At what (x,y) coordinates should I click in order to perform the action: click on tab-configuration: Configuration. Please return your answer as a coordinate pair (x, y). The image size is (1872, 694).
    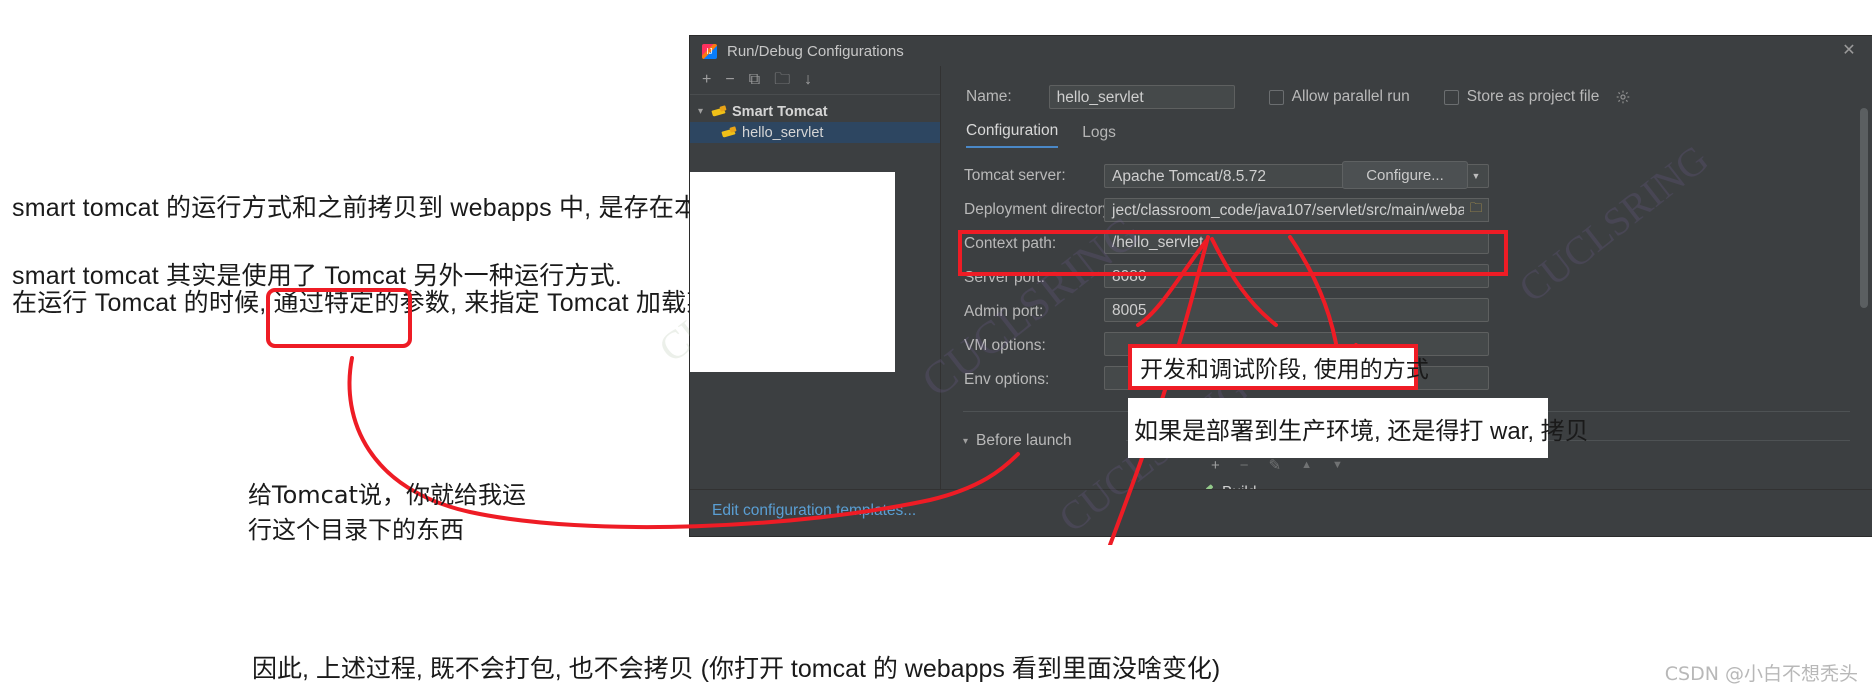
    Looking at the image, I should click on (1012, 135).